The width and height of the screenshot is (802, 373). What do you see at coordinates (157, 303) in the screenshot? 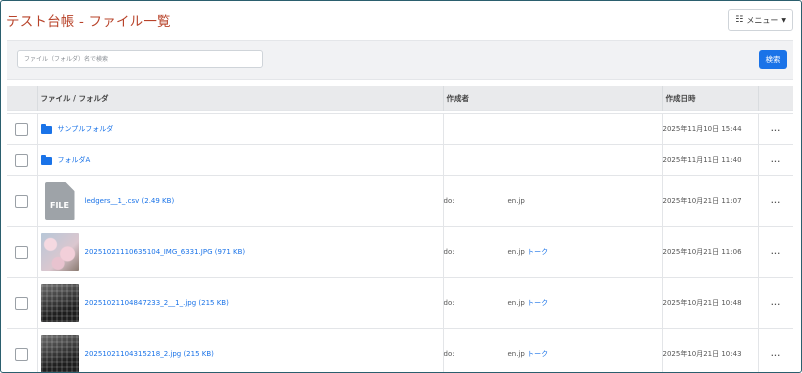
I see `file-link: 20251021104847233_2__1_.jpg (215 KB)` at bounding box center [157, 303].